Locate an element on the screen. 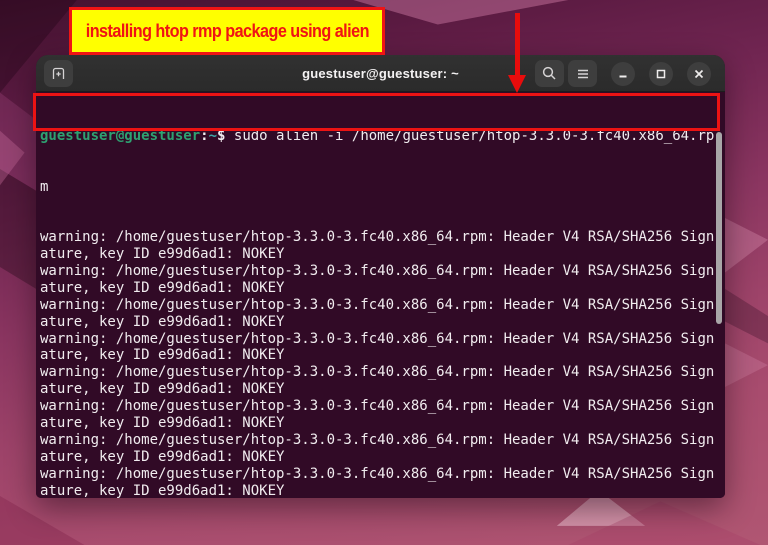  prompt-colon: : is located at coordinates (204, 135).